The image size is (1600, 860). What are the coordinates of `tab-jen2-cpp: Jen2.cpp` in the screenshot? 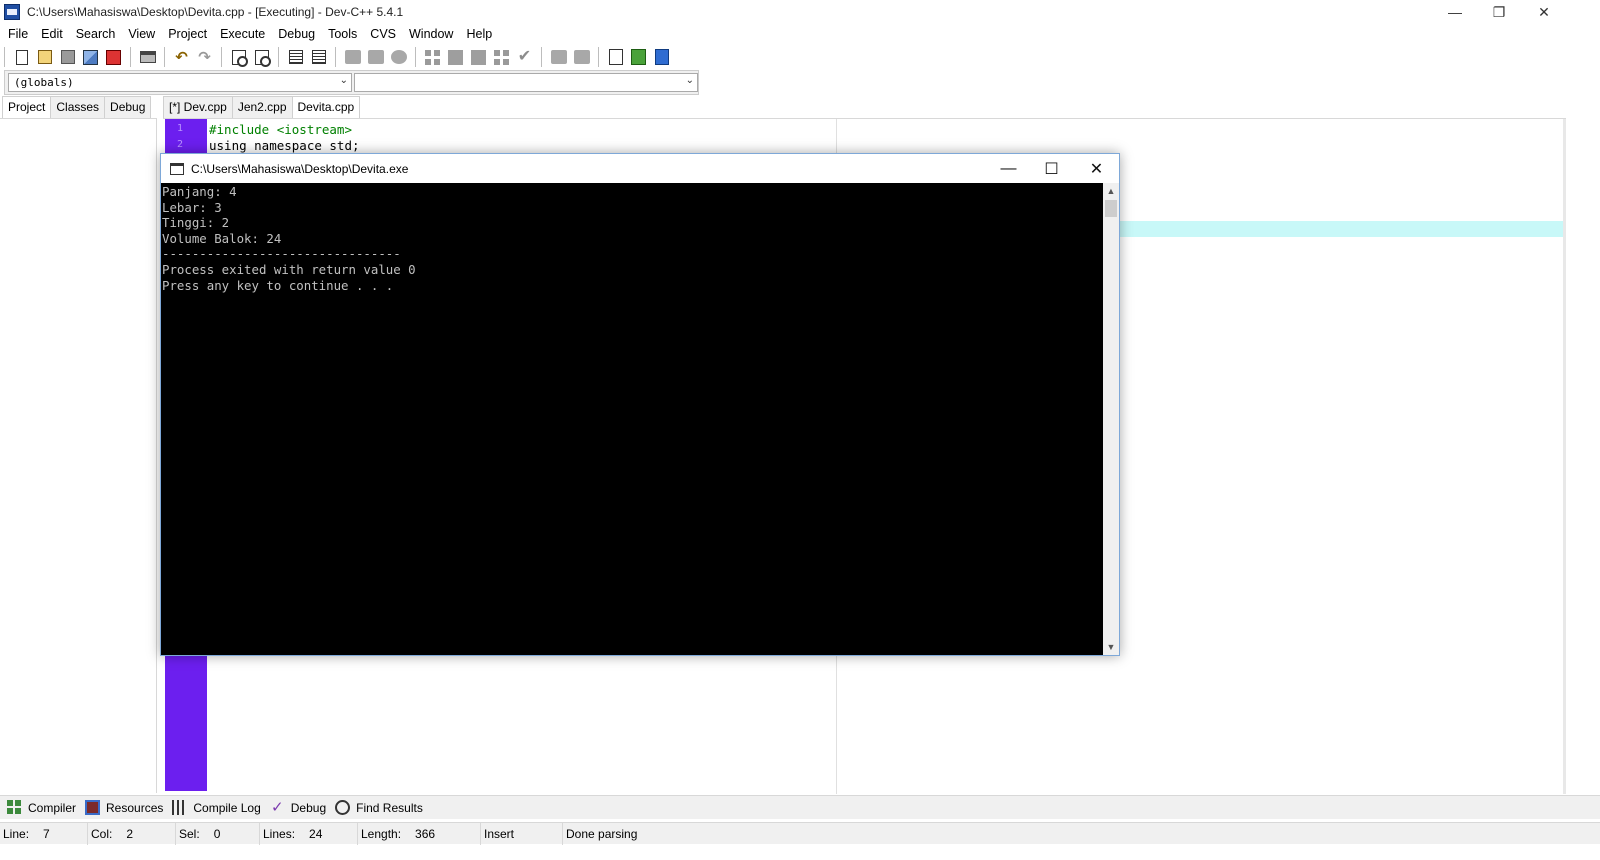 It's located at (262, 107).